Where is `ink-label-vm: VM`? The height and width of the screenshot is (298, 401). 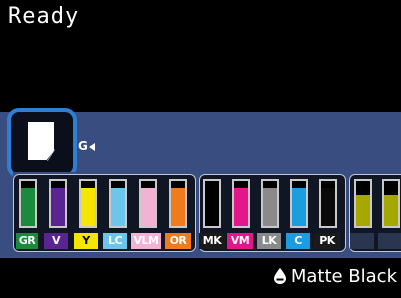
ink-label-vm: VM is located at coordinates (240, 241).